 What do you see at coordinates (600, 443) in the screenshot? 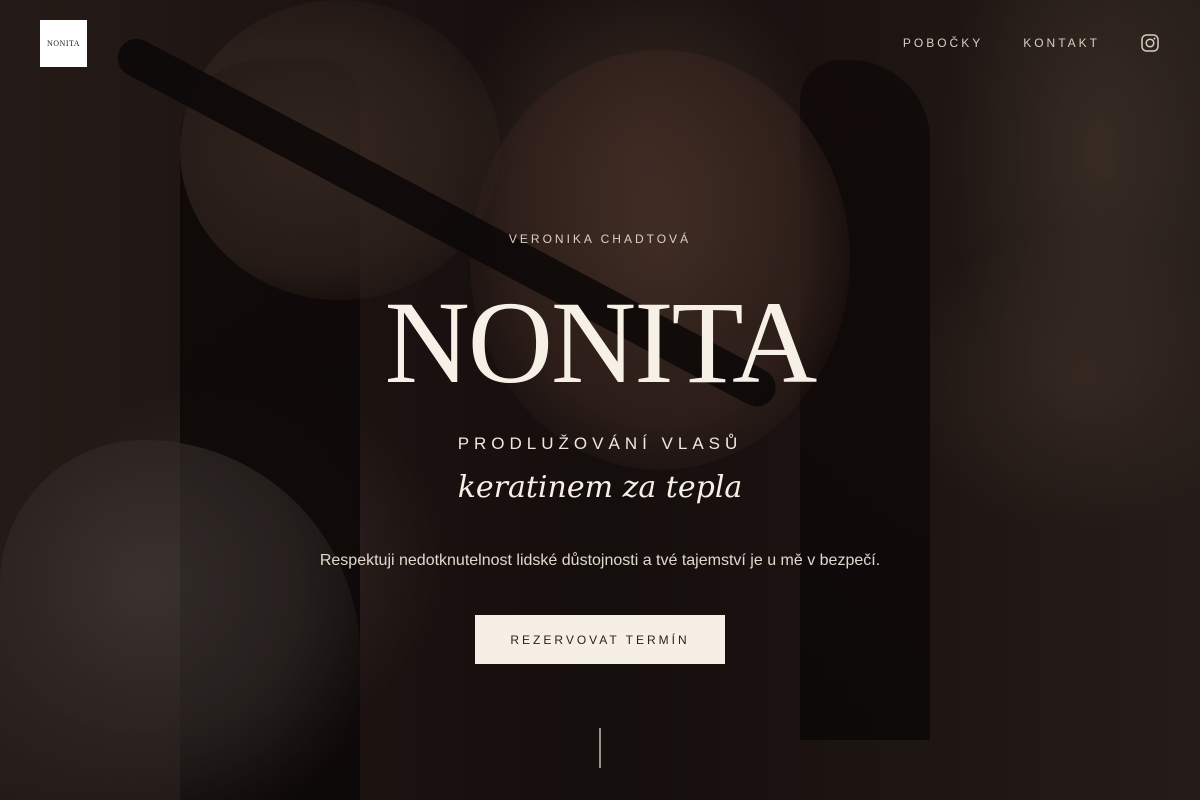
I see `hero-service: PRODLUŽOVÁNÍ VLASŮ` at bounding box center [600, 443].